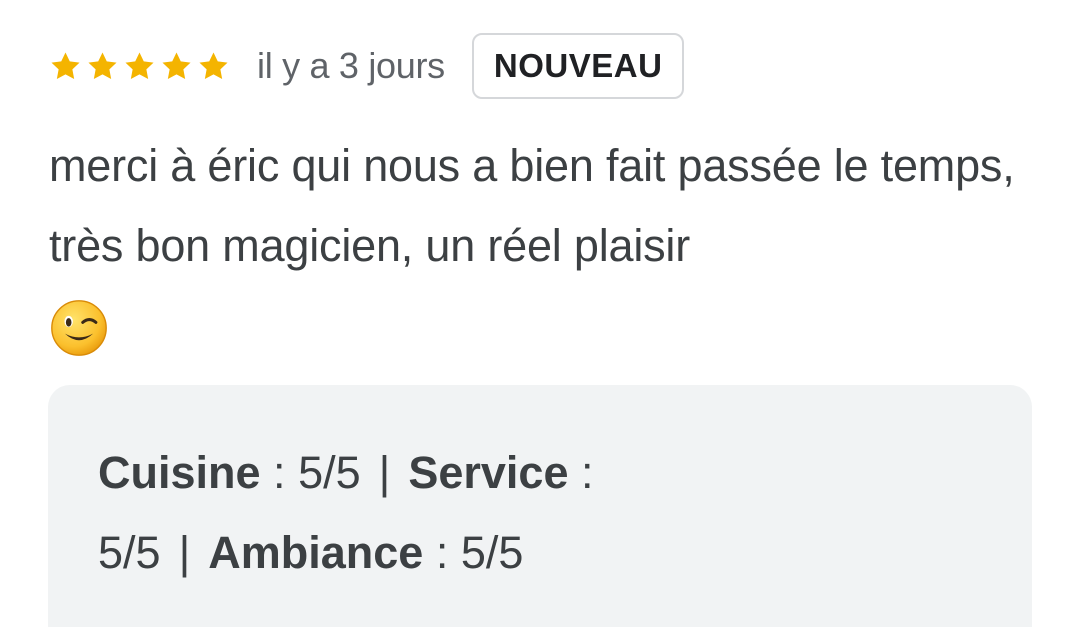  What do you see at coordinates (316, 552) in the screenshot?
I see `rating-category-ambiance: Ambiance` at bounding box center [316, 552].